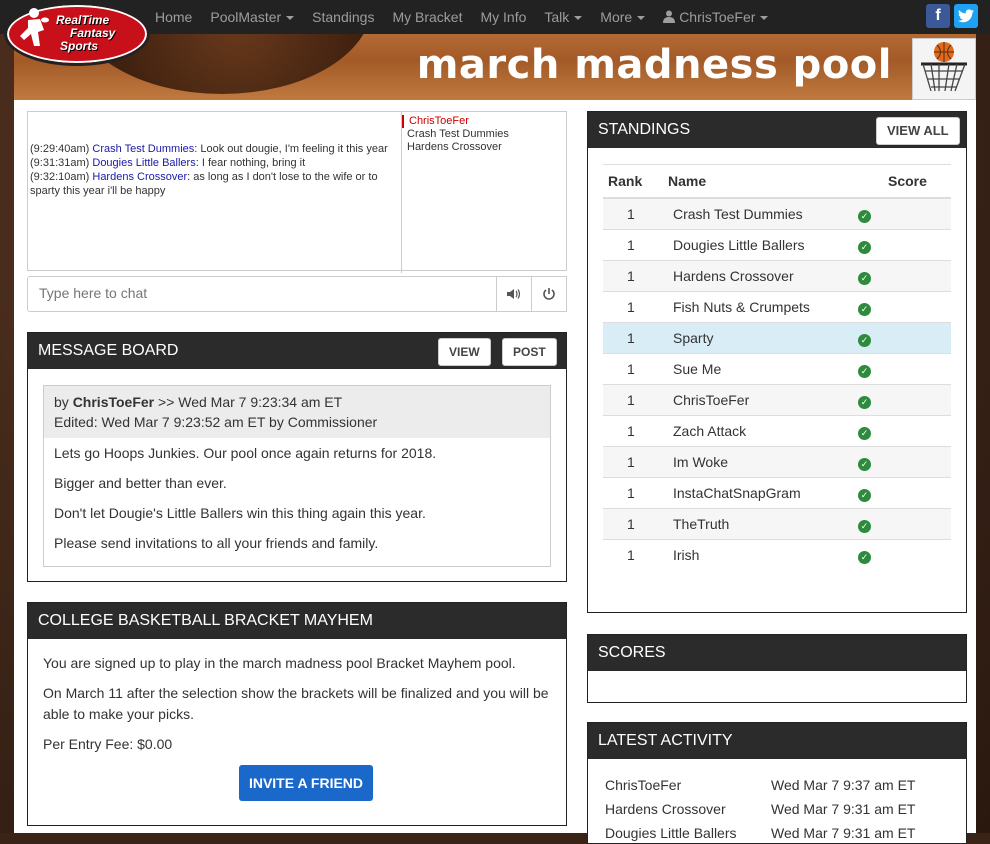 This screenshot has height=844, width=990. Describe the element at coordinates (252, 17) in the screenshot. I see `nav-poolmaster: PoolMaster` at that location.